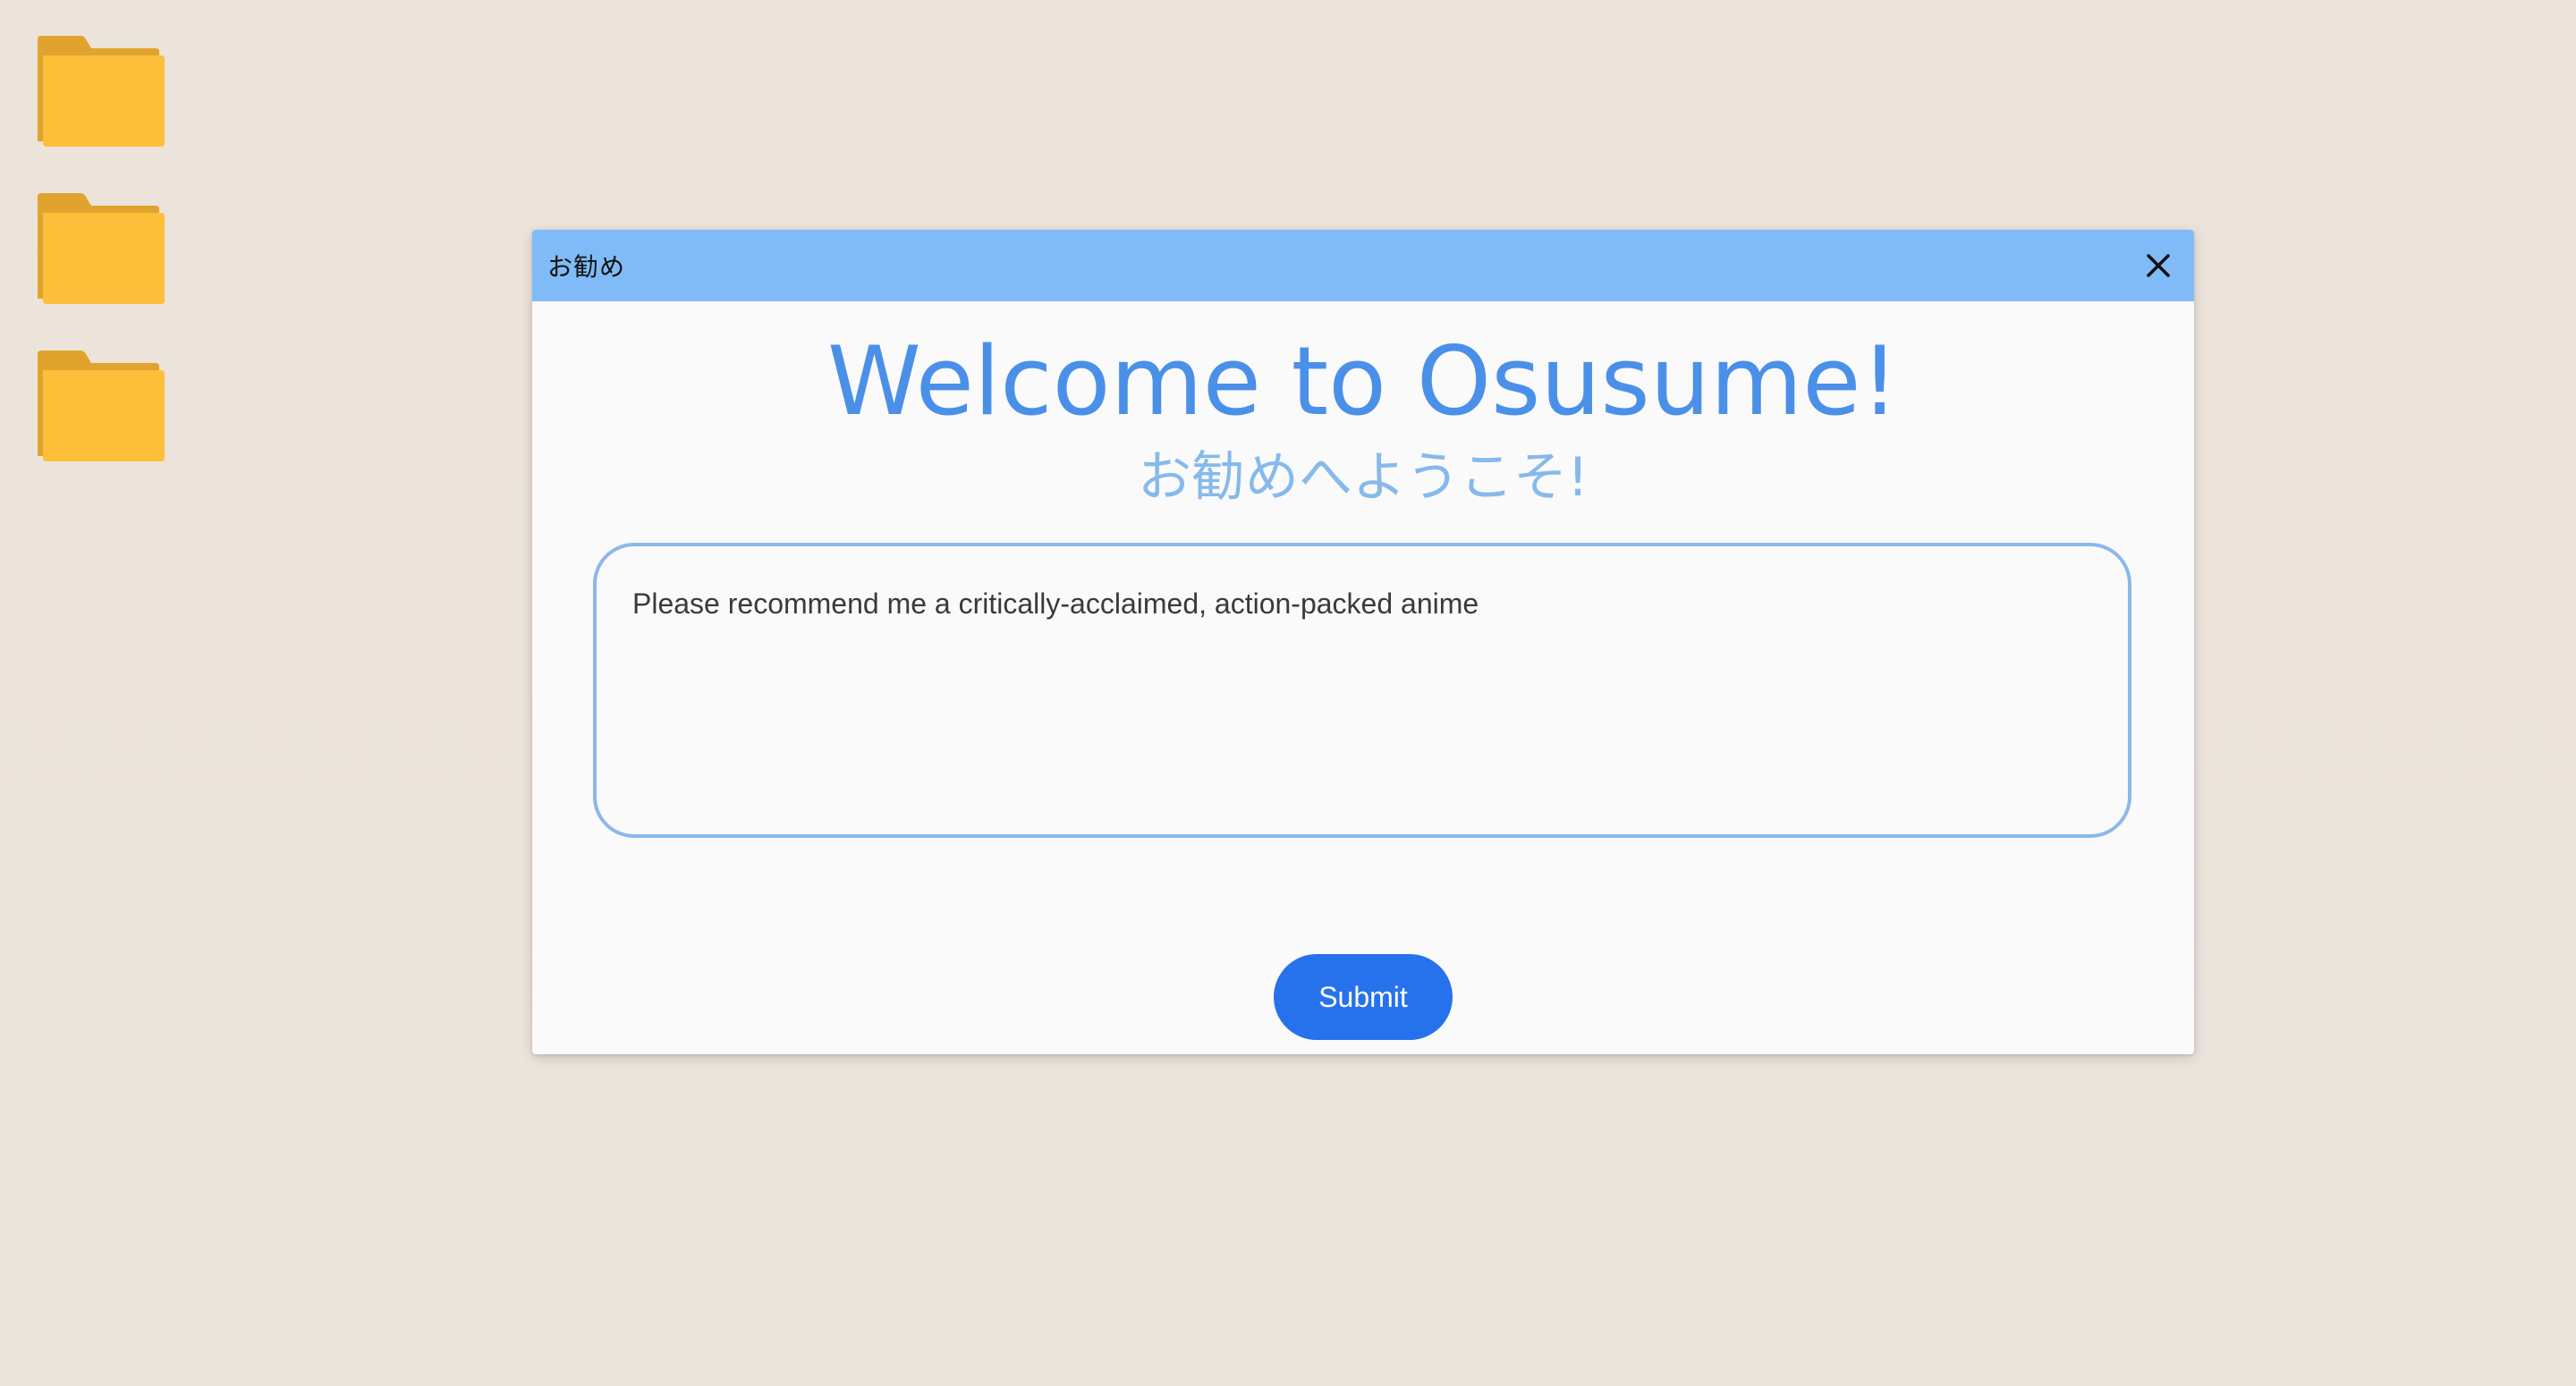  I want to click on window-title: お勧め, so click(586, 267).